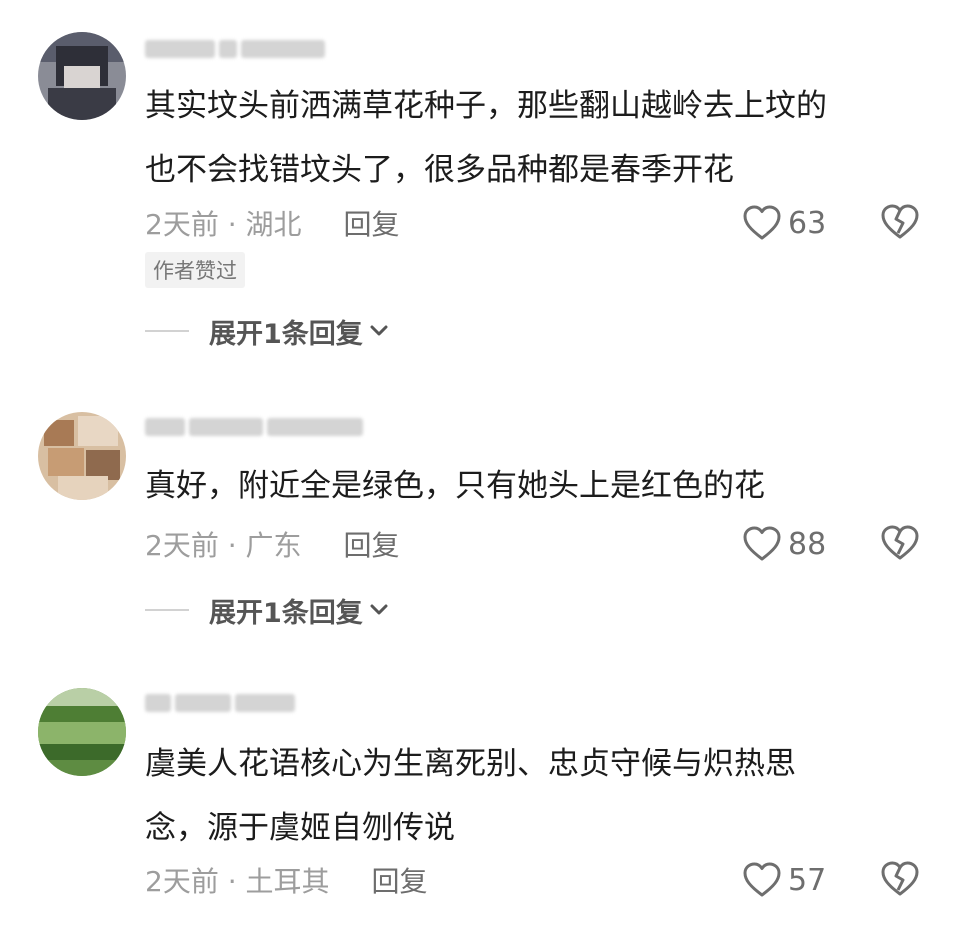 Image resolution: width=960 pixels, height=926 pixels. What do you see at coordinates (807, 544) in the screenshot?
I see `like-count: 88` at bounding box center [807, 544].